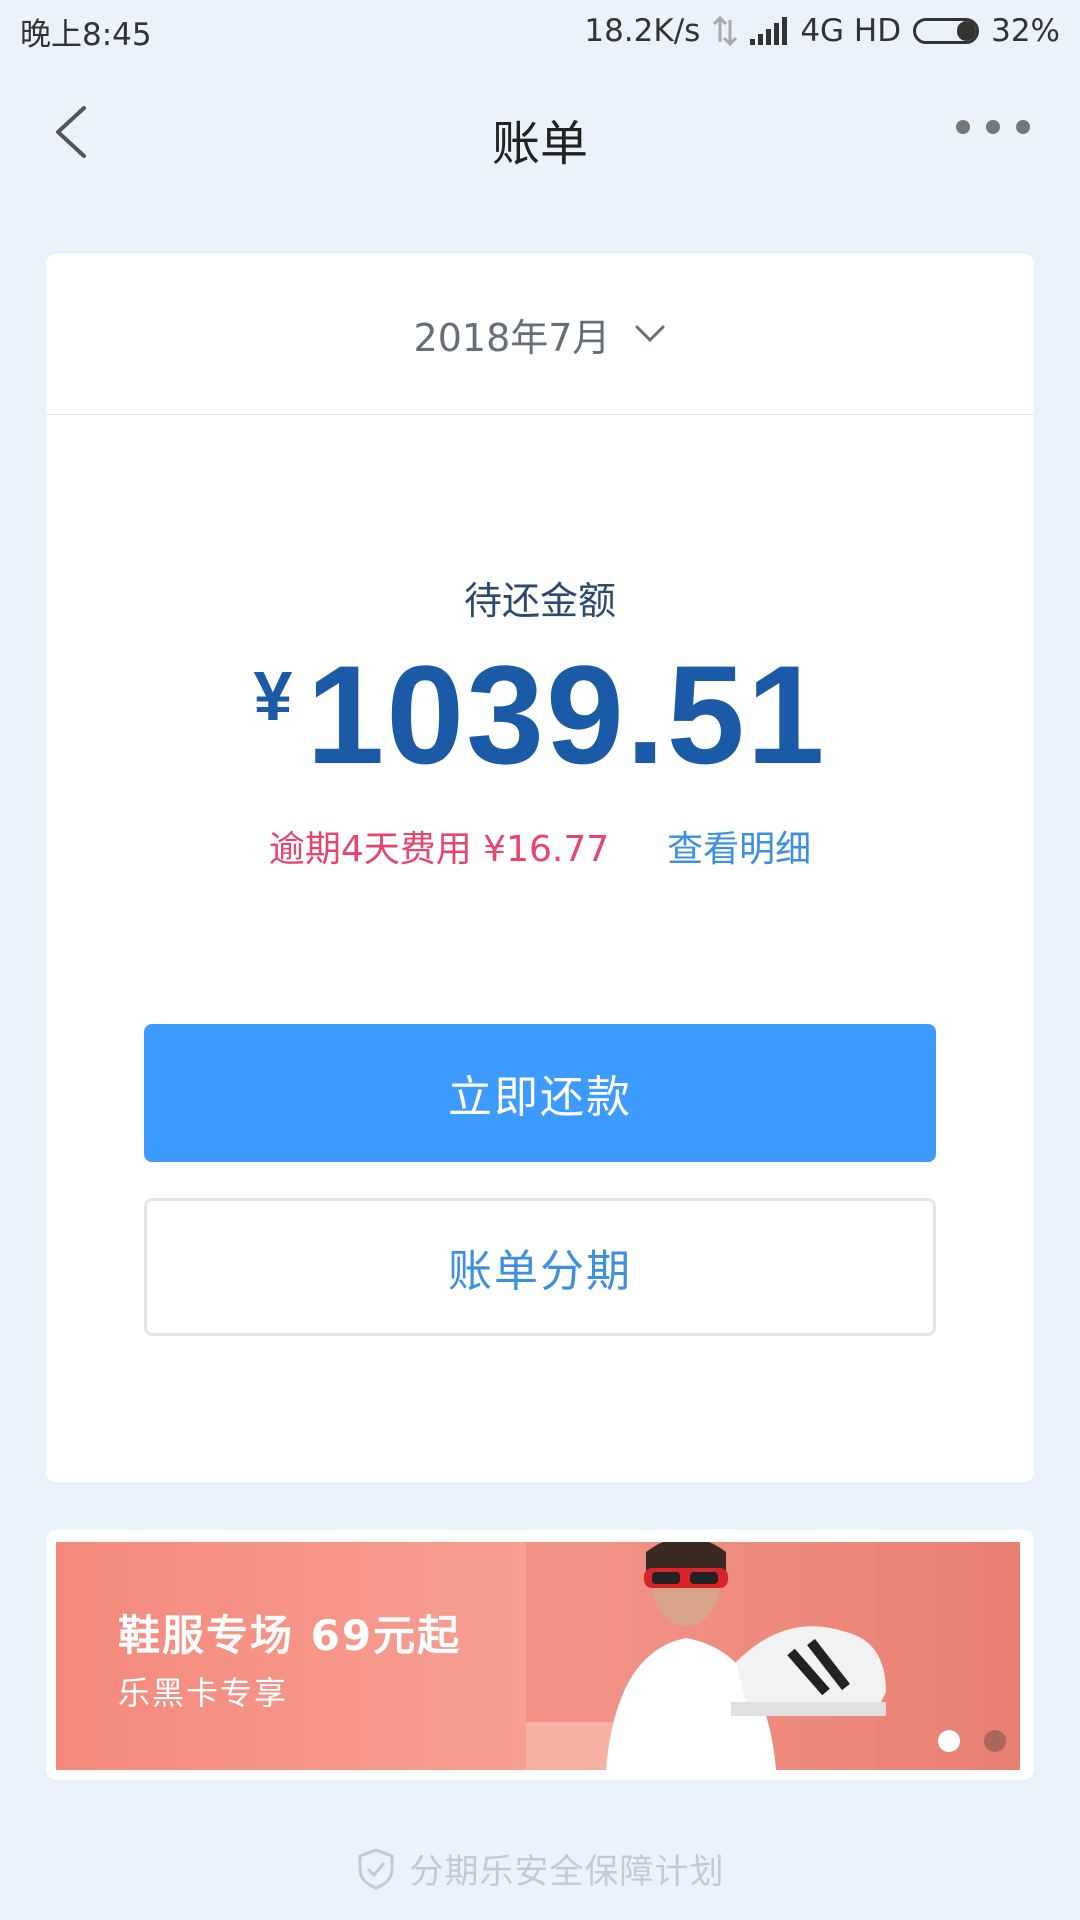 The image size is (1080, 1920). What do you see at coordinates (540, 1093) in the screenshot?
I see `pay-now-button: 立即还款` at bounding box center [540, 1093].